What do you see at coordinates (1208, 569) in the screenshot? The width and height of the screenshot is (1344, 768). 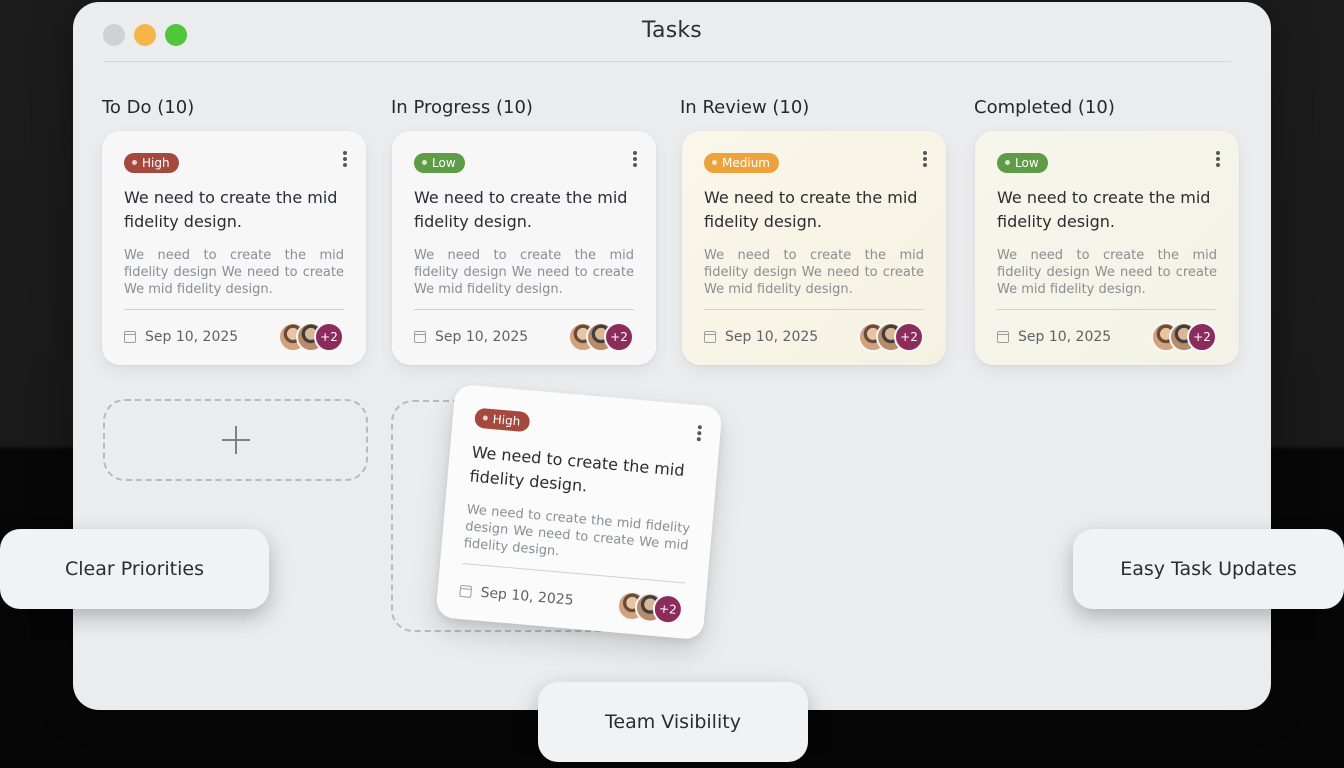 I see `feature-callout-easy-task-updates: Easy Task Updates` at bounding box center [1208, 569].